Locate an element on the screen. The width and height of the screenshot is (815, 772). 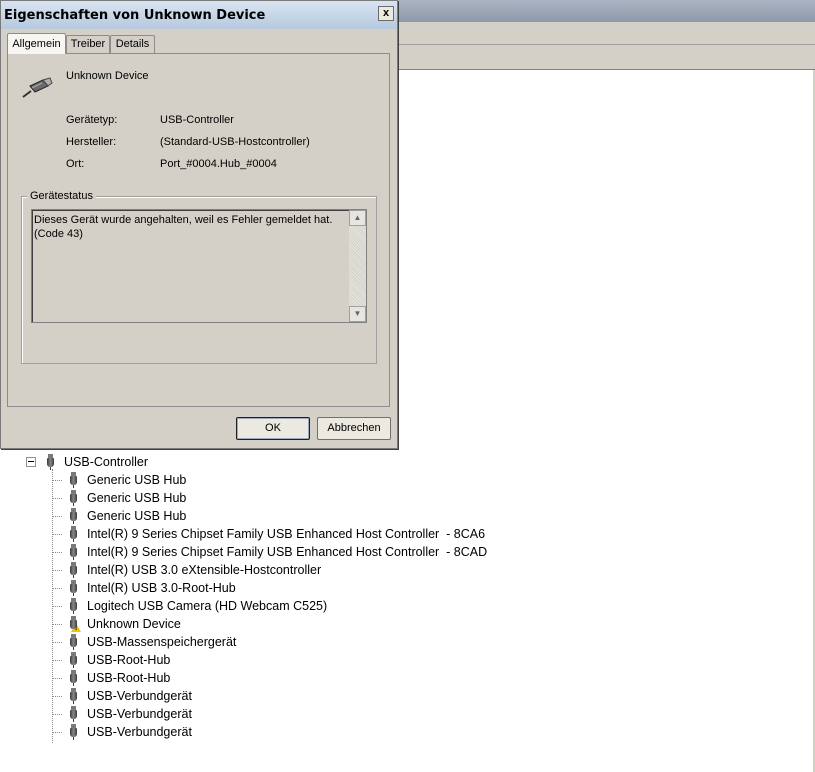
collapse-icon is located at coordinates (31, 462).